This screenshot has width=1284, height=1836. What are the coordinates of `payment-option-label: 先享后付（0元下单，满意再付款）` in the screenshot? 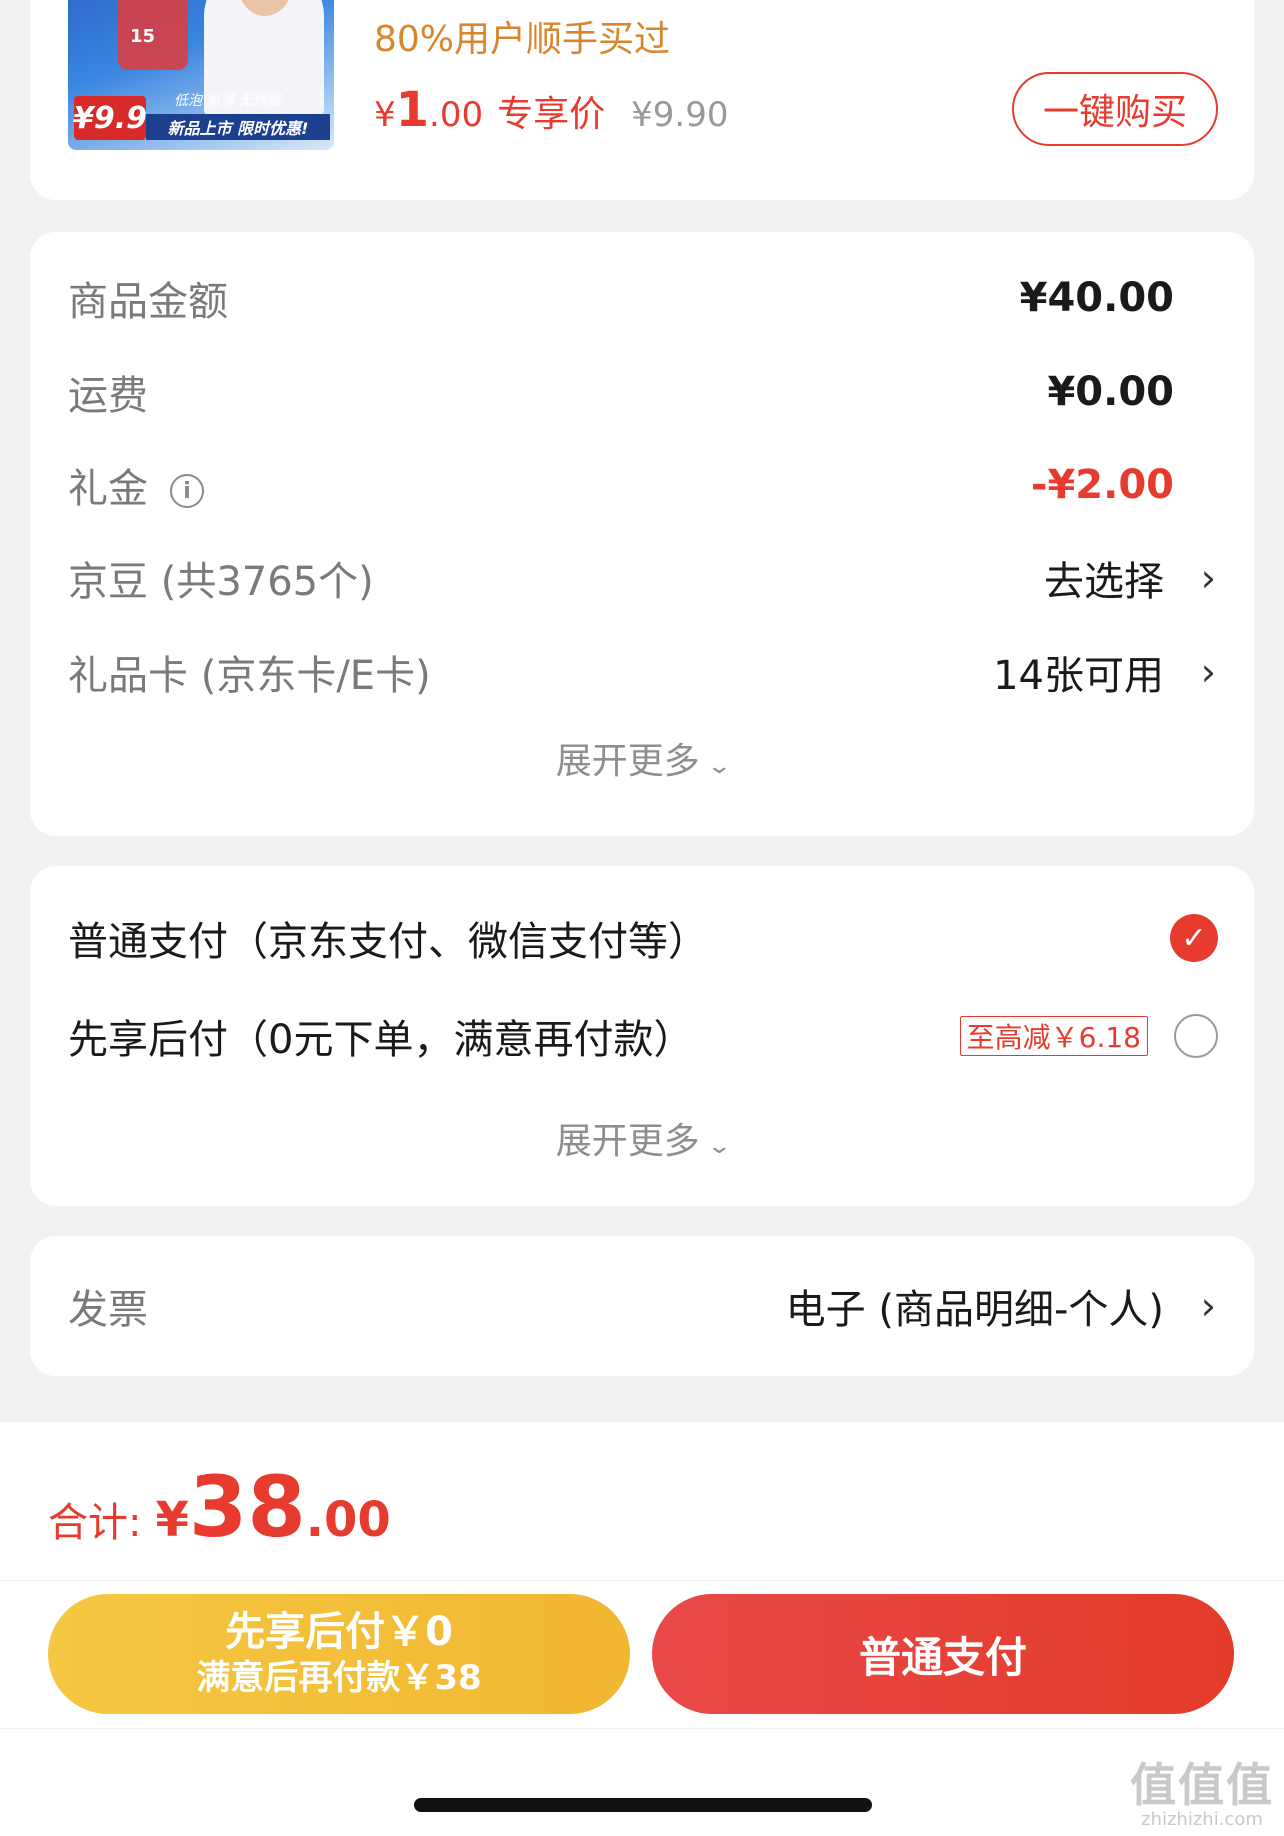 It's located at (381, 1040).